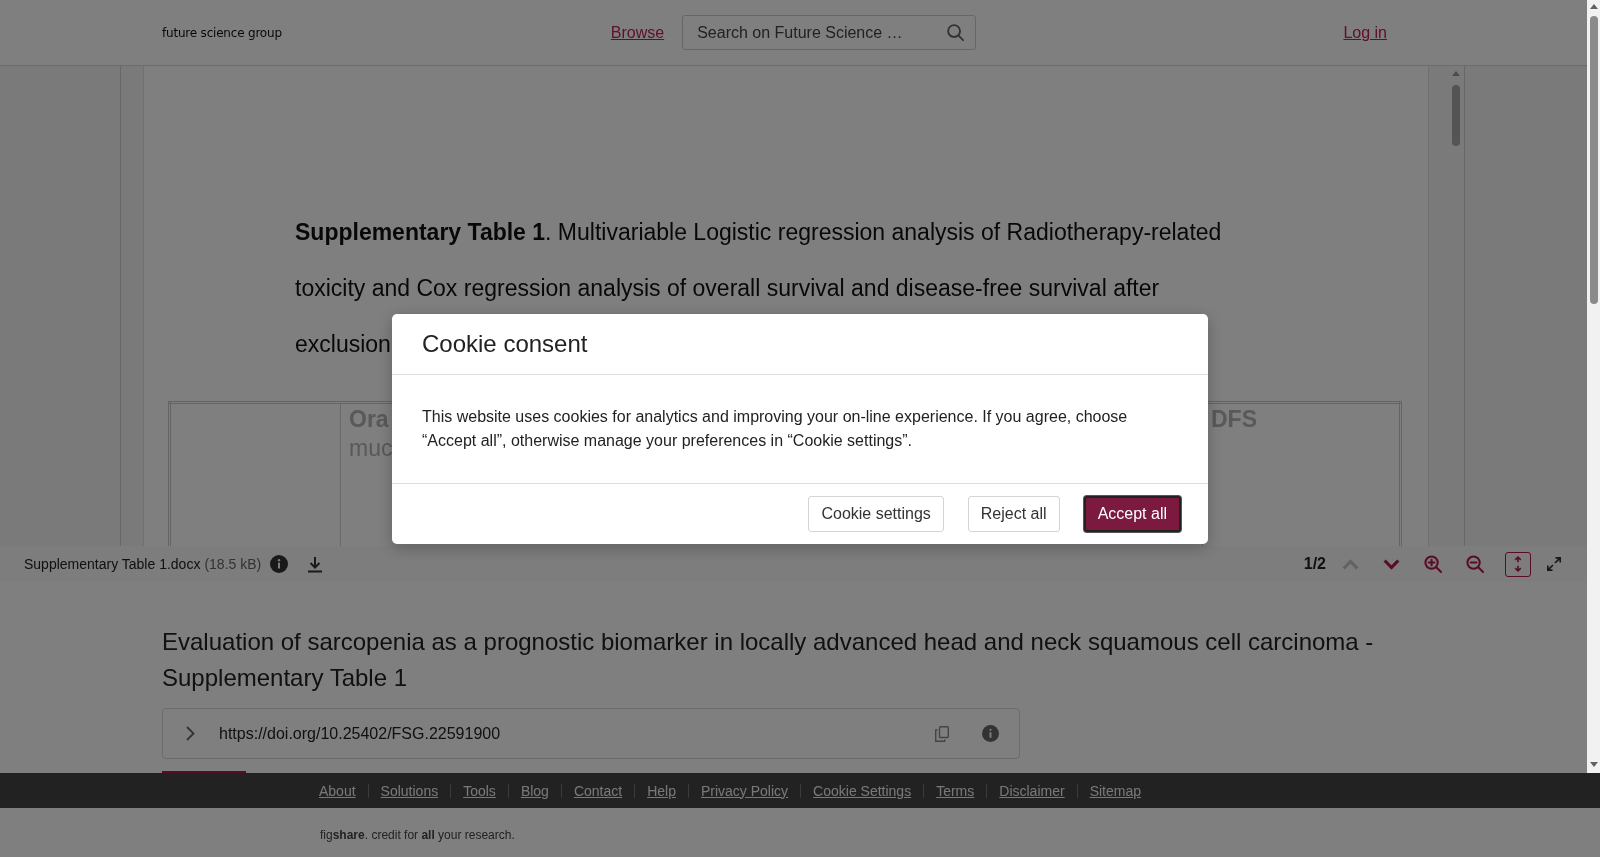 This screenshot has height=857, width=1600. What do you see at coordinates (1475, 564) in the screenshot?
I see `zoom-out-icon` at bounding box center [1475, 564].